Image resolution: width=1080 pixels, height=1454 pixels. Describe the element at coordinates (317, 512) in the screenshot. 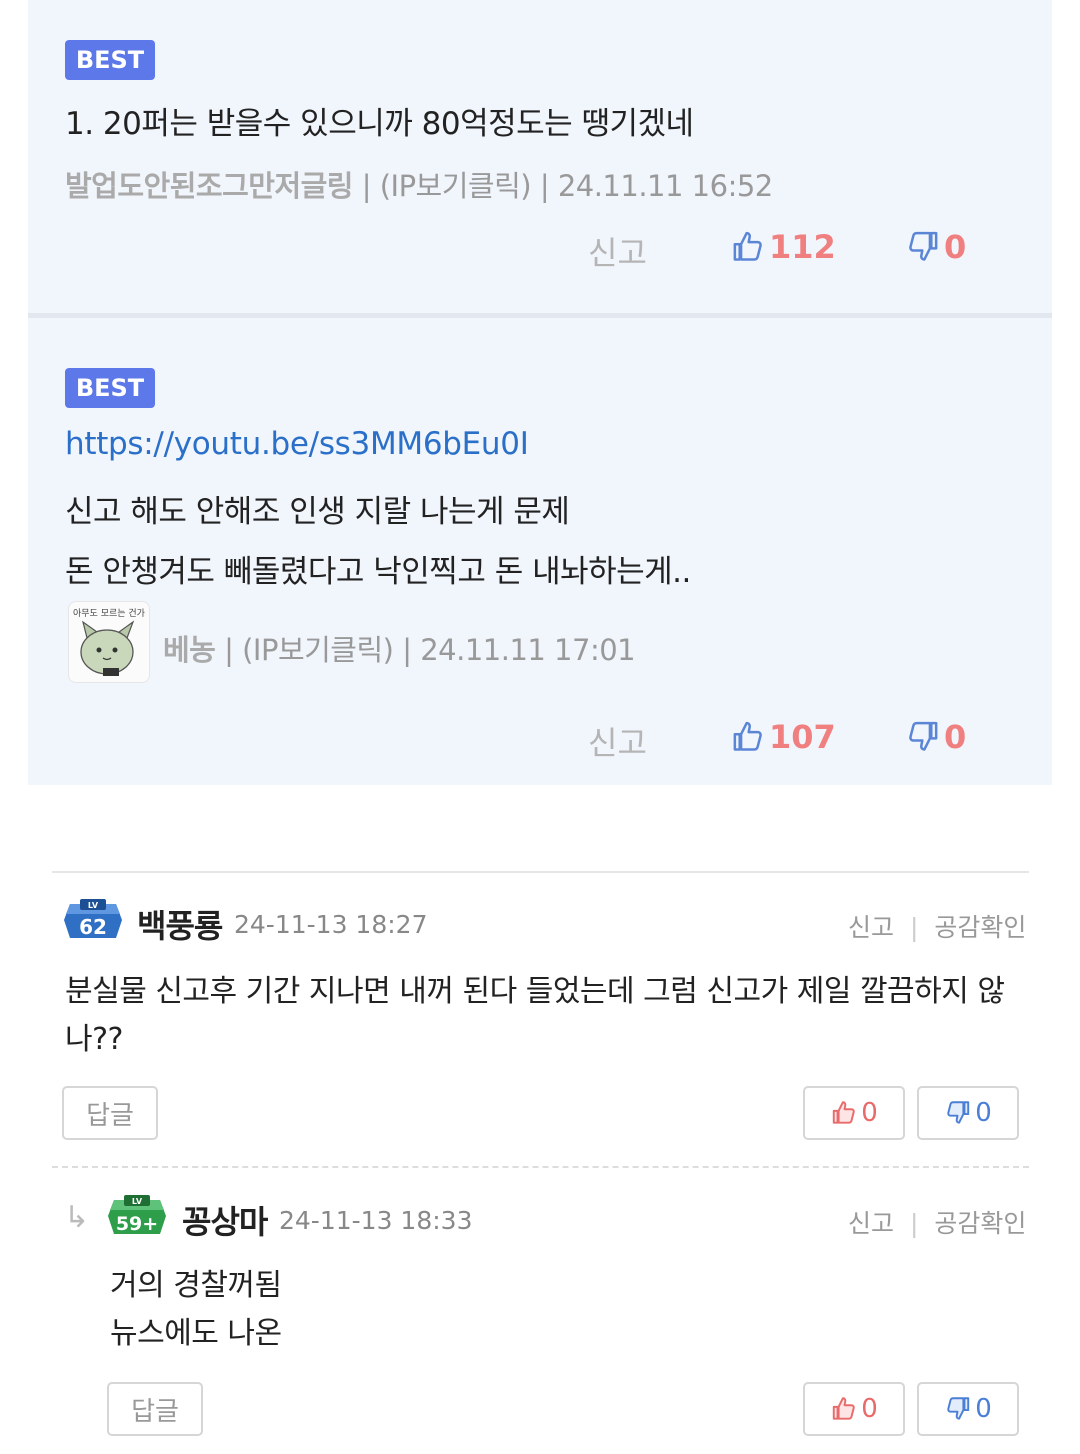

I see `comment-text-line: 신고 해도 안해조 인생 지랄 나는게 문제` at that location.